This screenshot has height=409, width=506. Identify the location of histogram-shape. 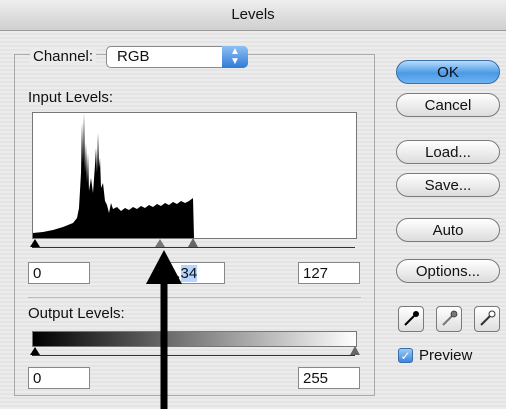
(113, 175).